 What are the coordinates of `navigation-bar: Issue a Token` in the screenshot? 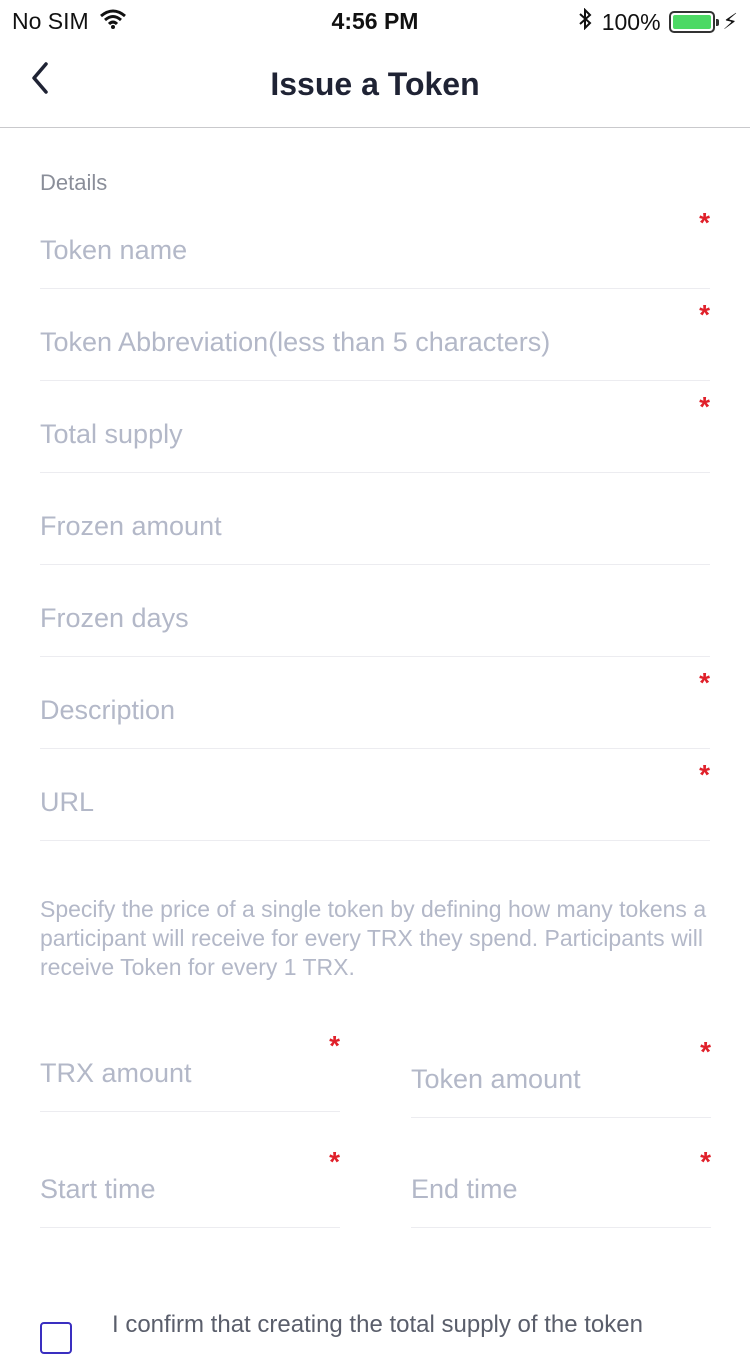 It's located at (375, 84).